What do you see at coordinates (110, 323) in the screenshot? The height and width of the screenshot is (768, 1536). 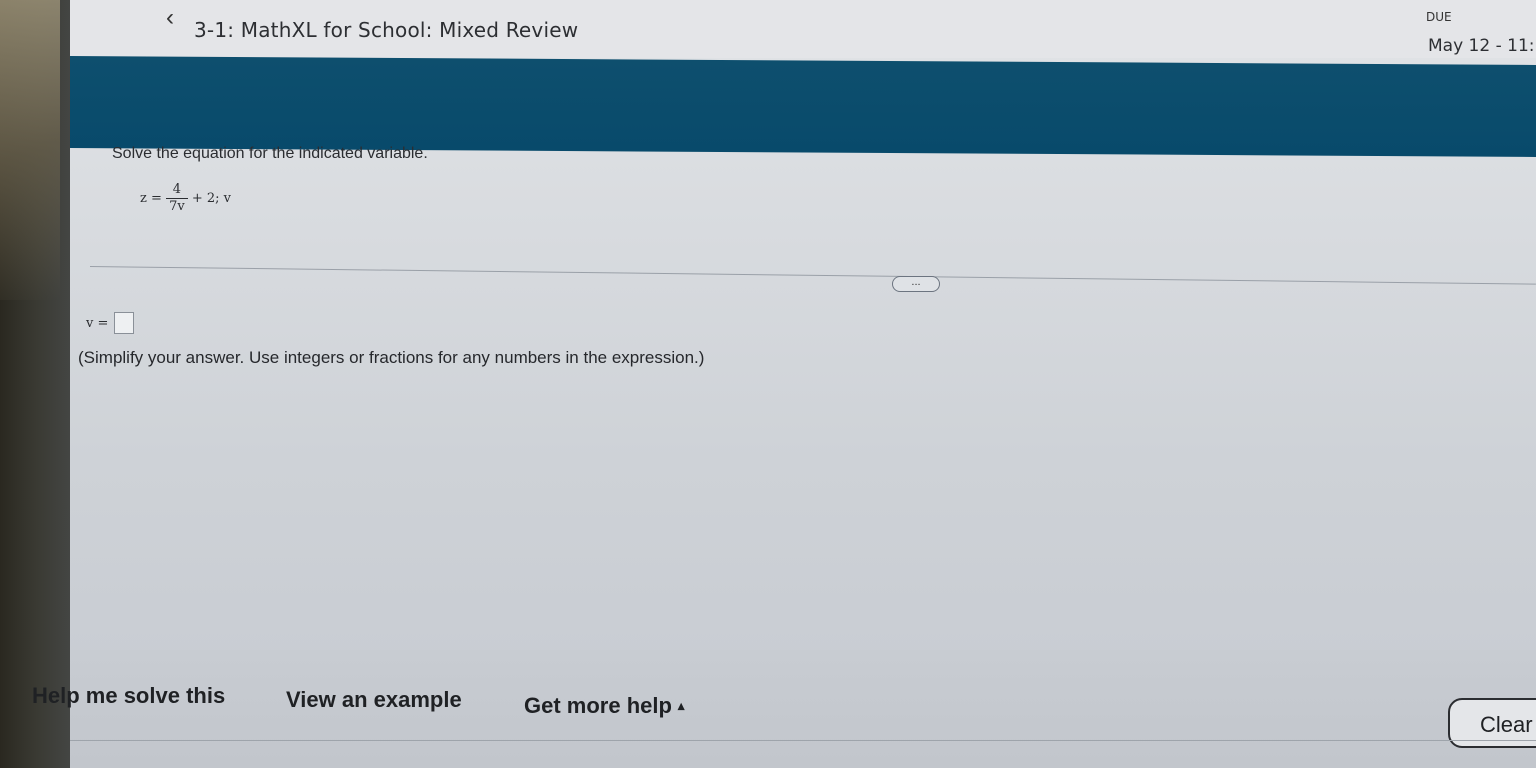 I see `answer-row: v =` at bounding box center [110, 323].